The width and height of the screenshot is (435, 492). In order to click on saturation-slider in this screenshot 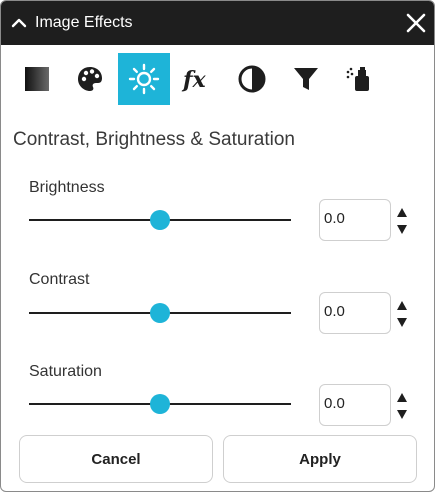, I will do `click(160, 404)`.